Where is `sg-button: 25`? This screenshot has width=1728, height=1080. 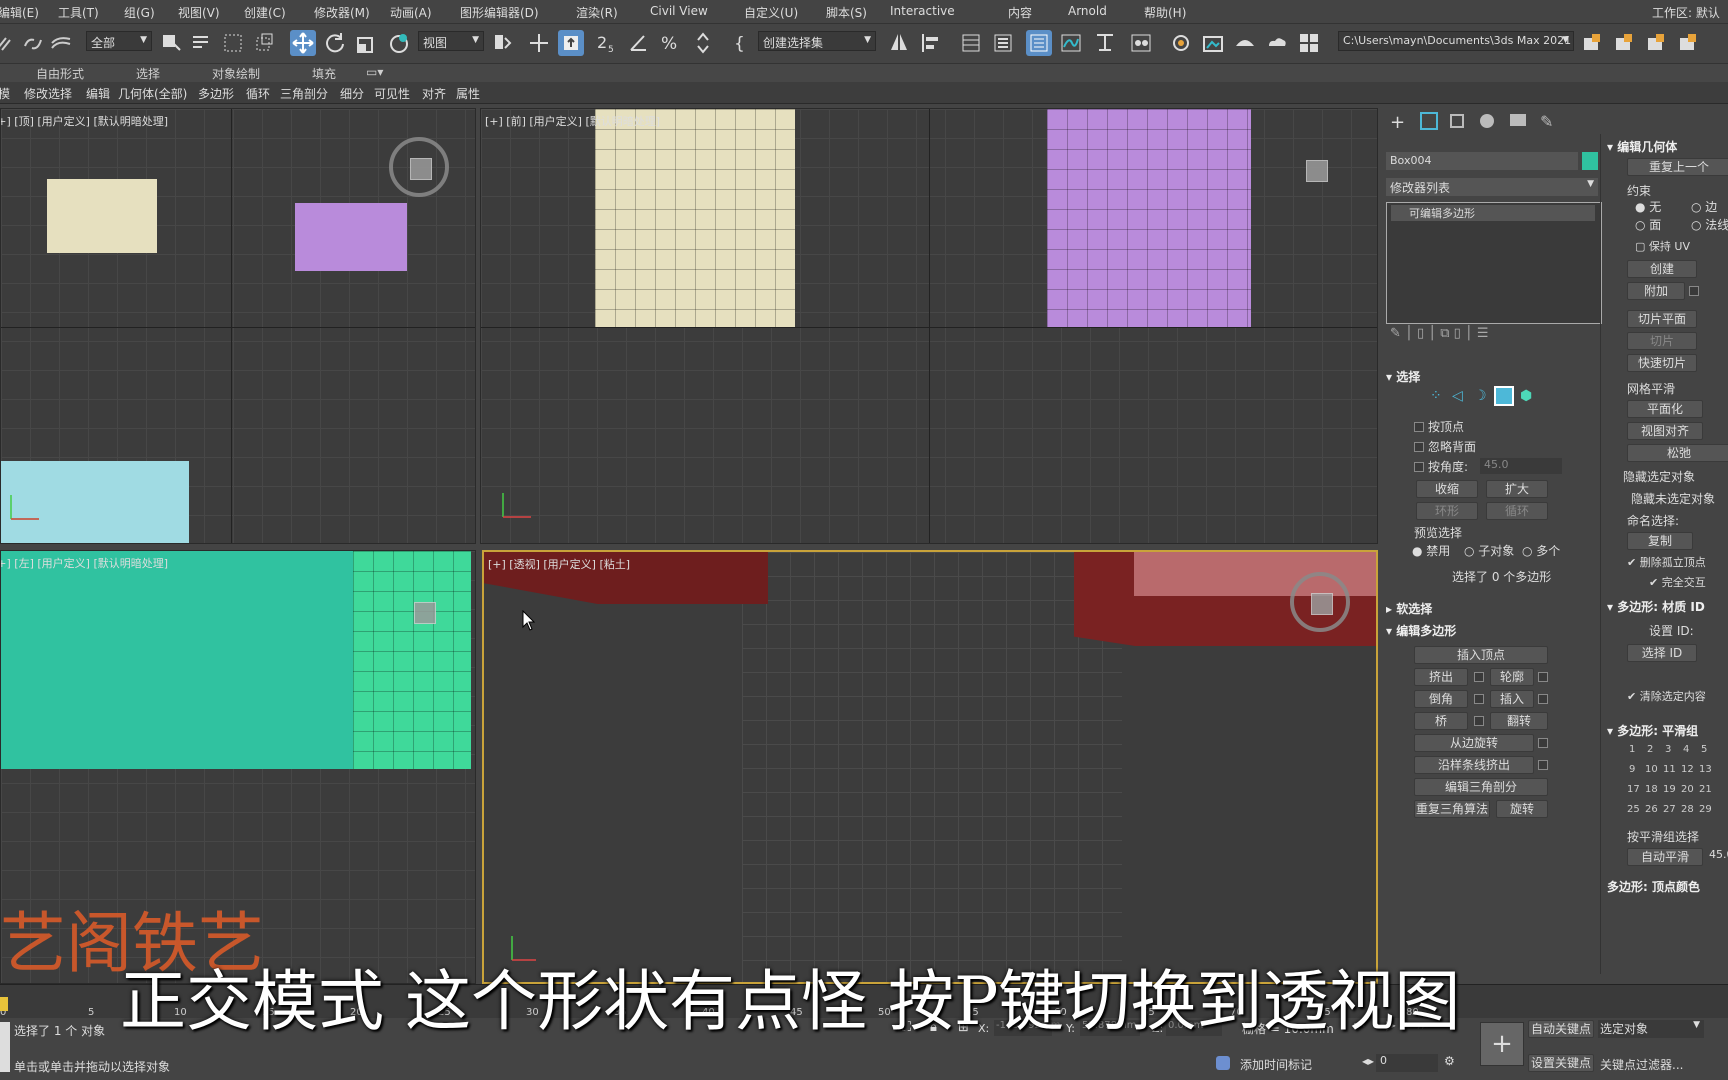
sg-button: 25 is located at coordinates (1633, 809).